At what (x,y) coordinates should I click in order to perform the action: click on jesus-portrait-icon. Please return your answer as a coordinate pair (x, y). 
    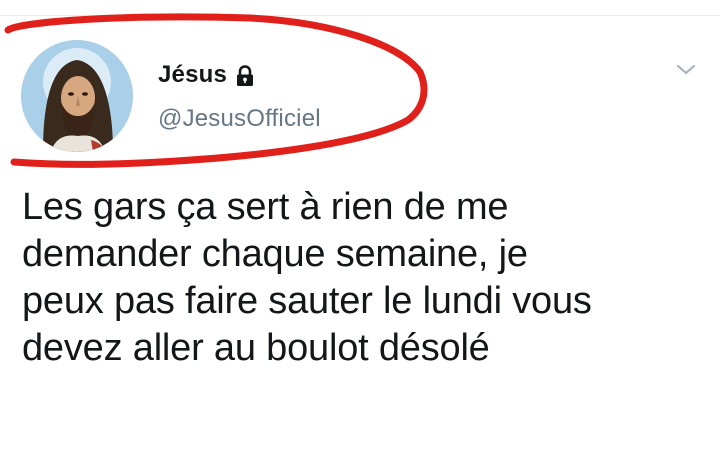
    Looking at the image, I should click on (77, 96).